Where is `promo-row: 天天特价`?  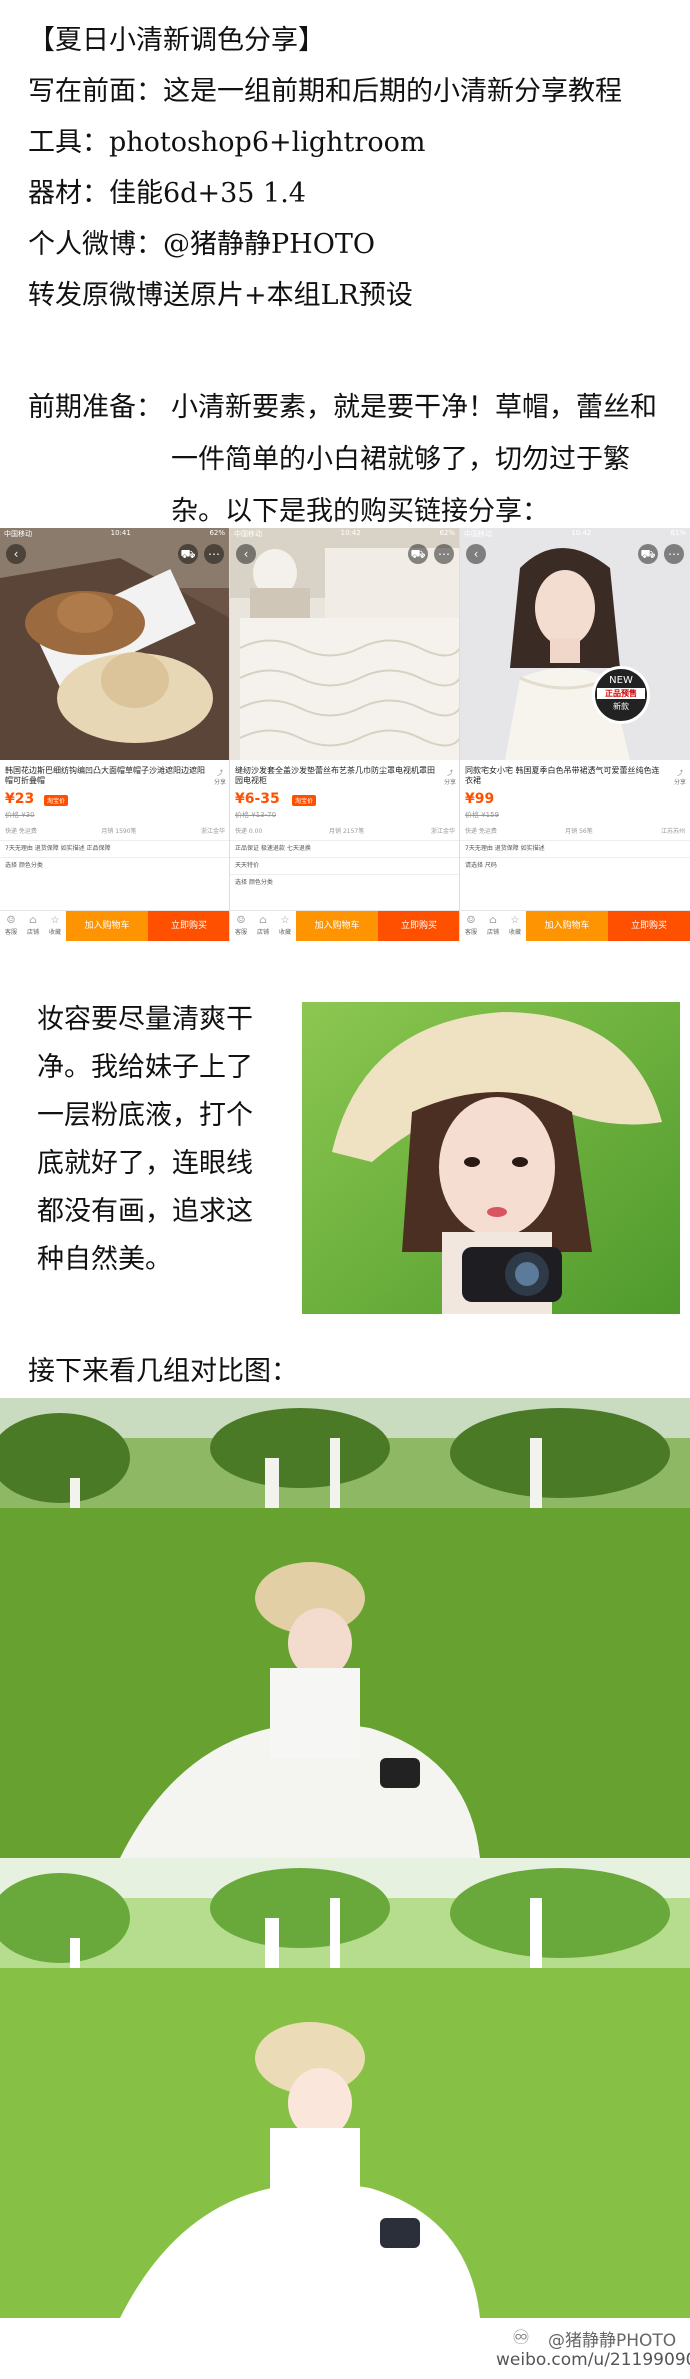 promo-row: 天天特价 is located at coordinates (344, 865).